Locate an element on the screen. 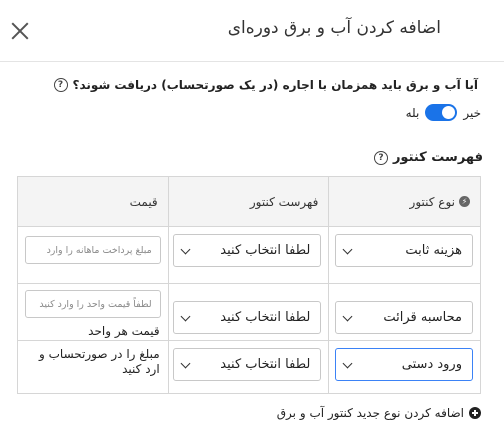 This screenshot has width=504, height=435. price-input: مبلغ پرداخت ماهانه را وارد is located at coordinates (92, 250).